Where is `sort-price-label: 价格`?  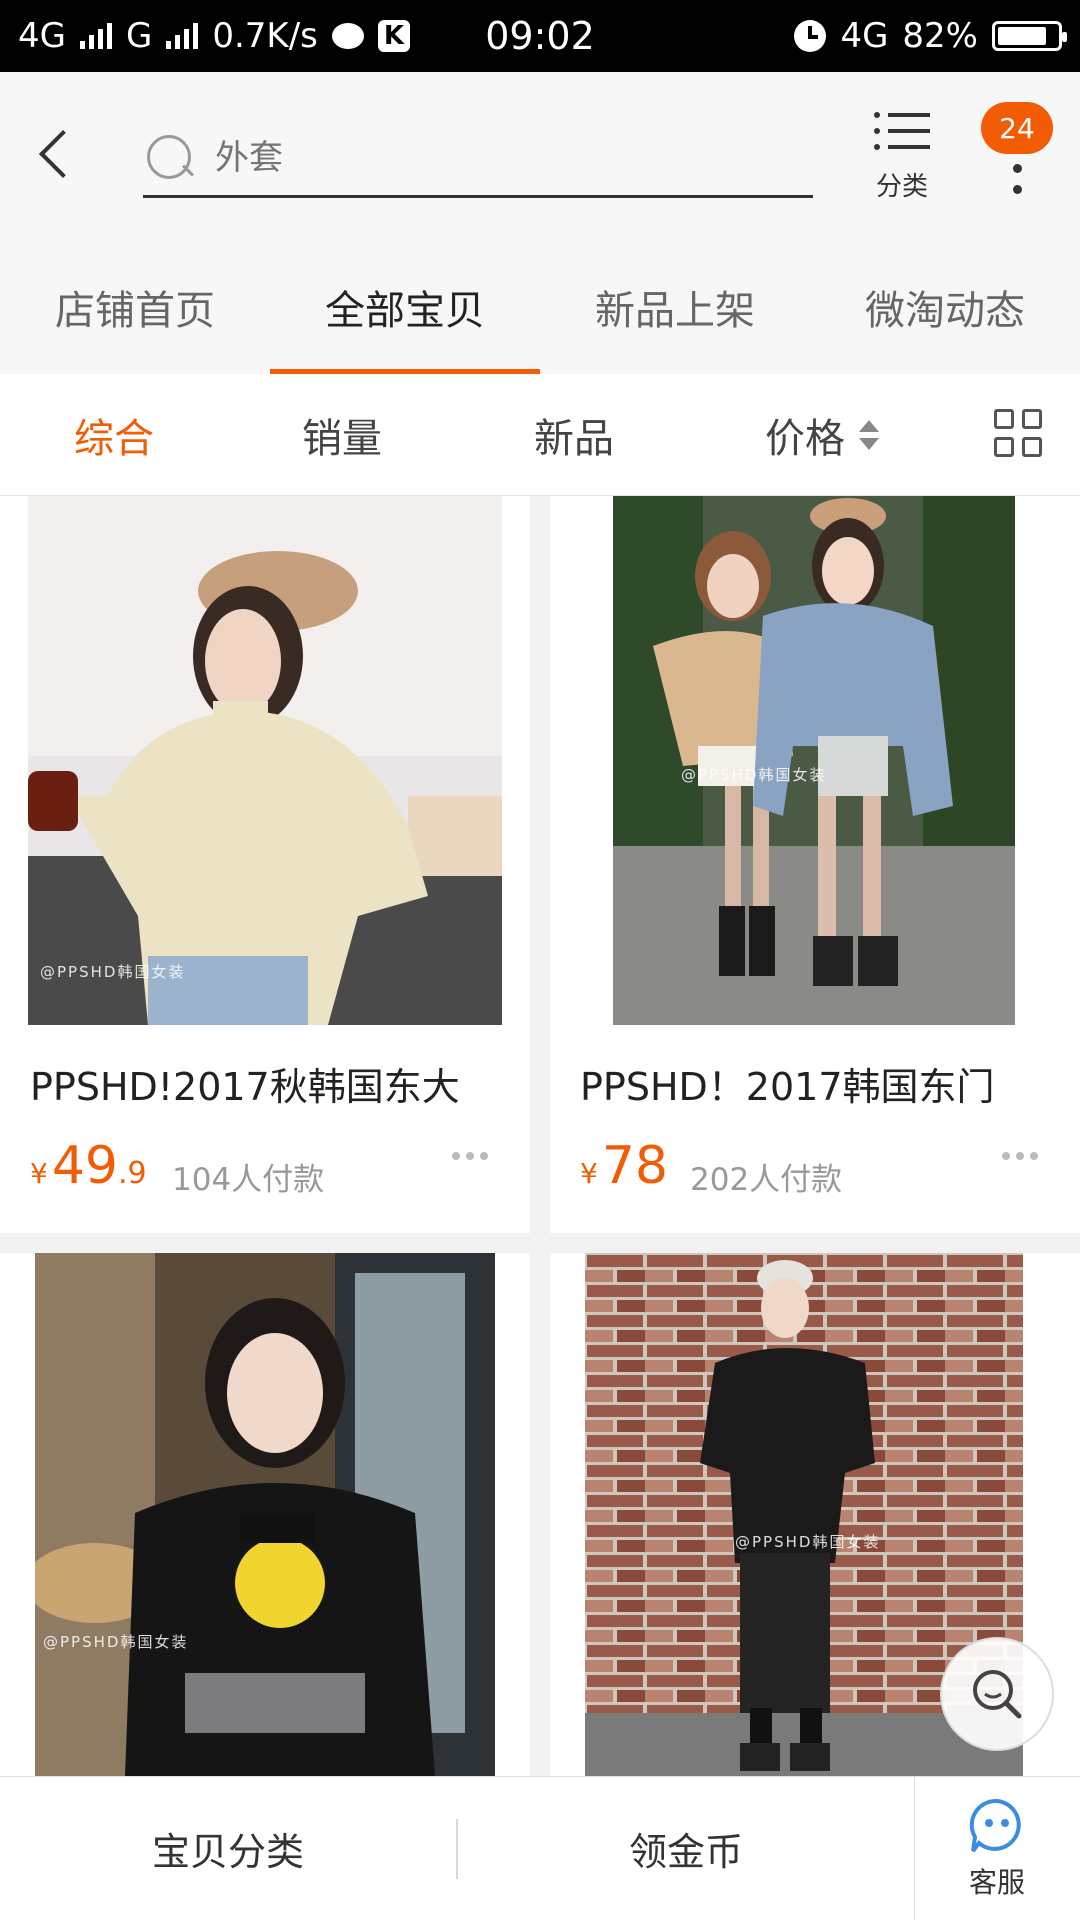
sort-price-label: 价格 is located at coordinates (805, 438).